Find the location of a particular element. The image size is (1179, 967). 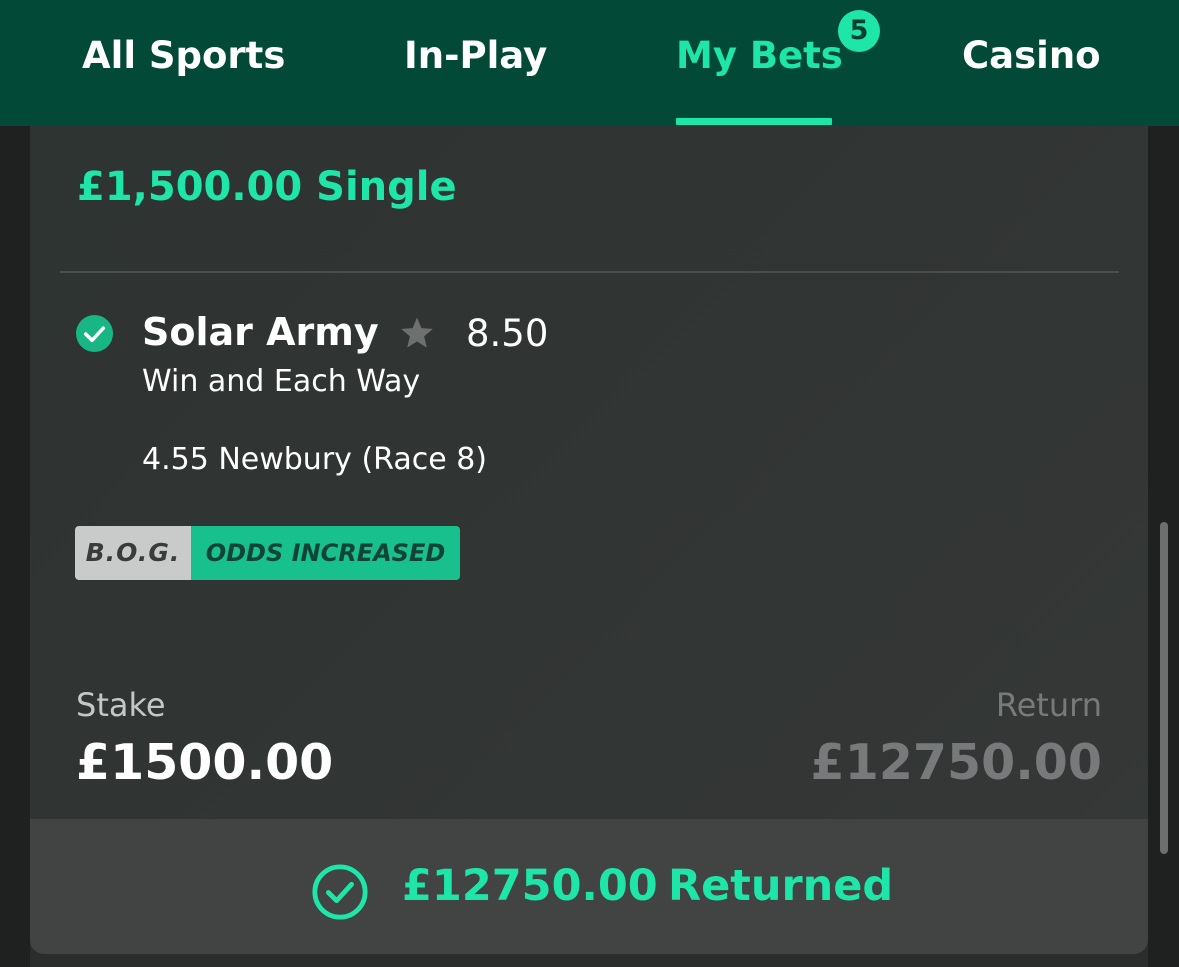

returned-status-bar: £12750.00 Returned is located at coordinates (589, 886).